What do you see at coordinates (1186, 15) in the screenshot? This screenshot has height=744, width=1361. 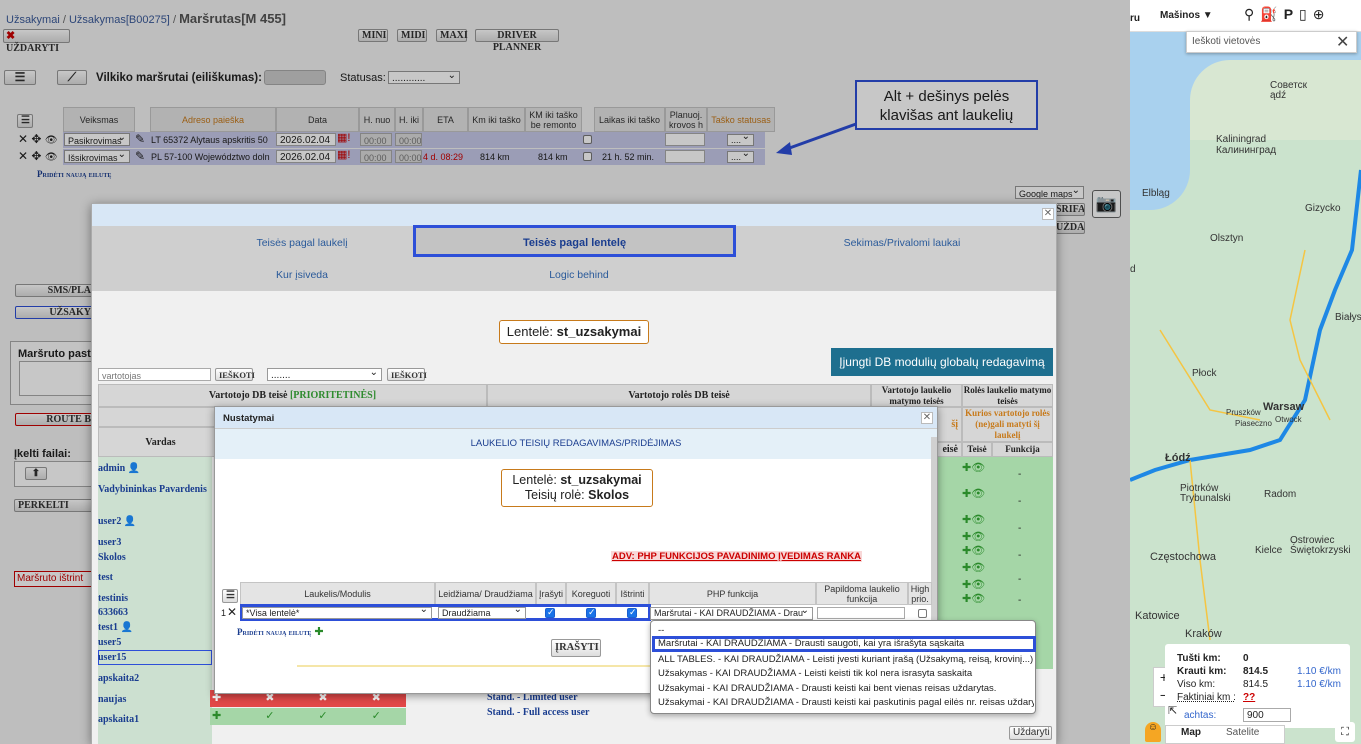 I see `vehicle-select: Mašinos ▼` at bounding box center [1186, 15].